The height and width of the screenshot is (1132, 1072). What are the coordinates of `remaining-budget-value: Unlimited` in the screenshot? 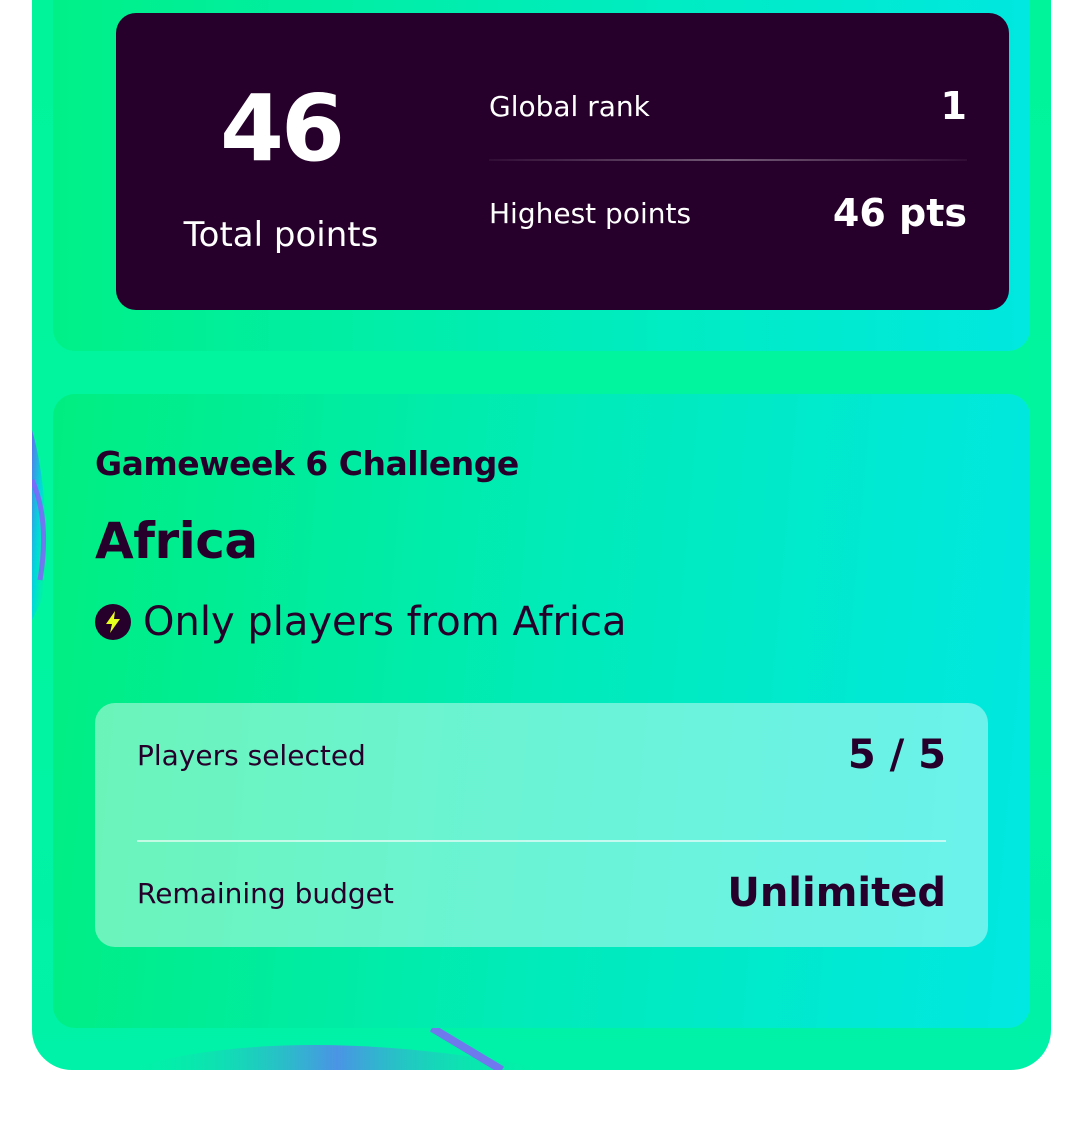 It's located at (836, 893).